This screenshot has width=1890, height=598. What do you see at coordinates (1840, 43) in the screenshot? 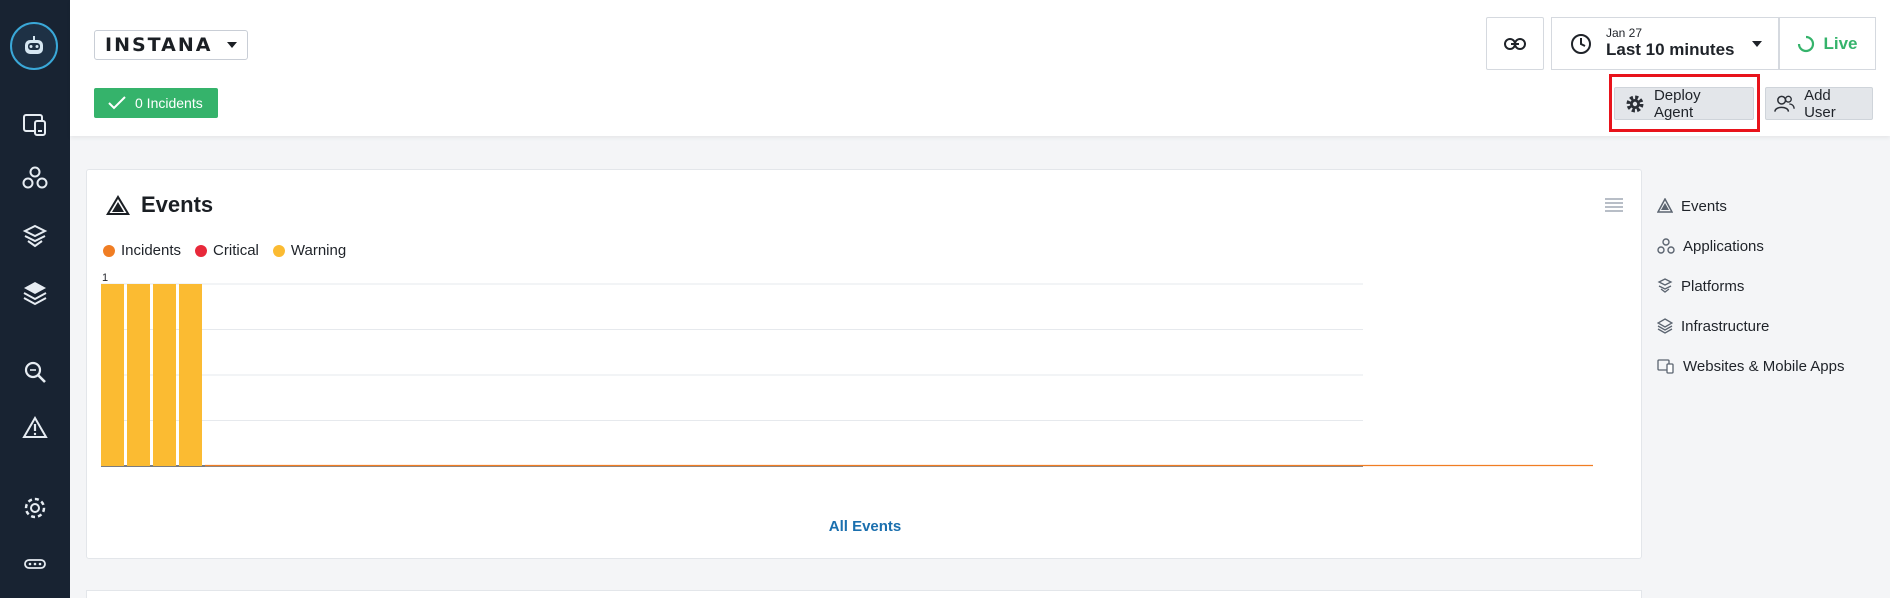
I see `live-label: Live` at bounding box center [1840, 43].